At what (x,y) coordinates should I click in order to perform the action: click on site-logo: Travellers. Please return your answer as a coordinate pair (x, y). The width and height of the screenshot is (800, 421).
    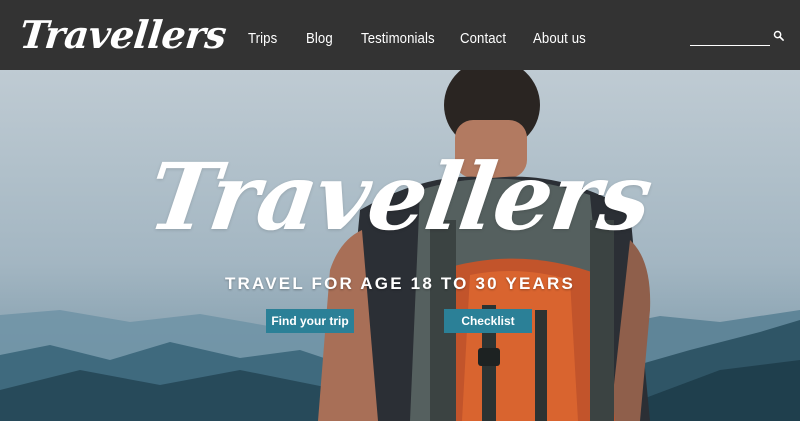
    Looking at the image, I should click on (123, 35).